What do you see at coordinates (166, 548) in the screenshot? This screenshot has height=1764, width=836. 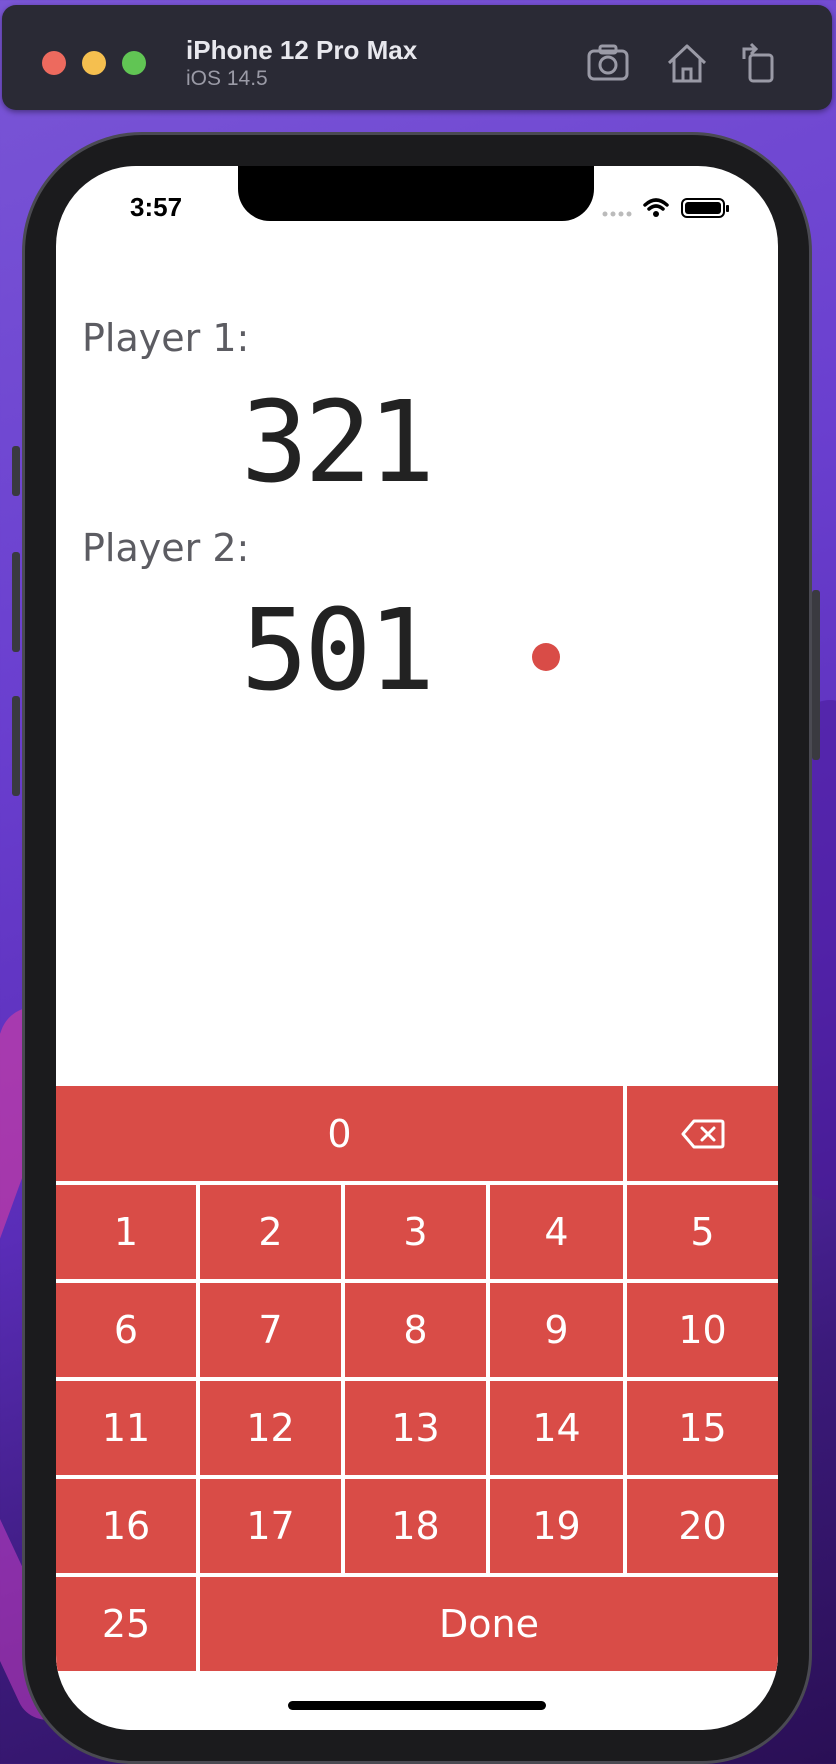 I see `player-2-label: Player 2:` at bounding box center [166, 548].